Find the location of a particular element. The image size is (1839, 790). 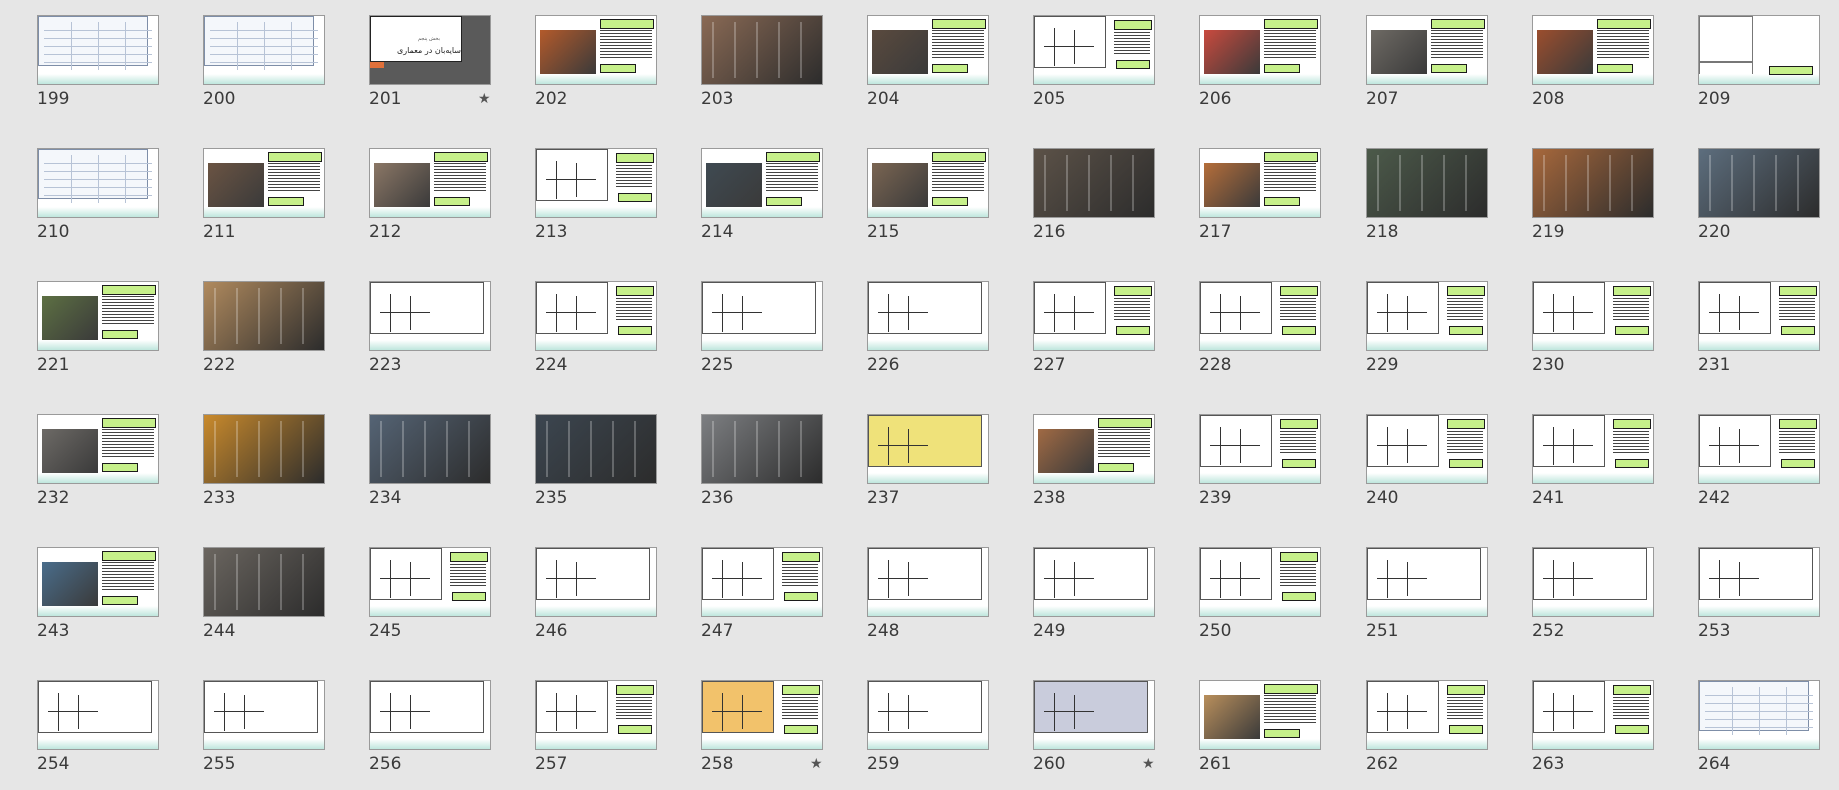

slide-thumbnail-213: 213 is located at coordinates (596, 198).